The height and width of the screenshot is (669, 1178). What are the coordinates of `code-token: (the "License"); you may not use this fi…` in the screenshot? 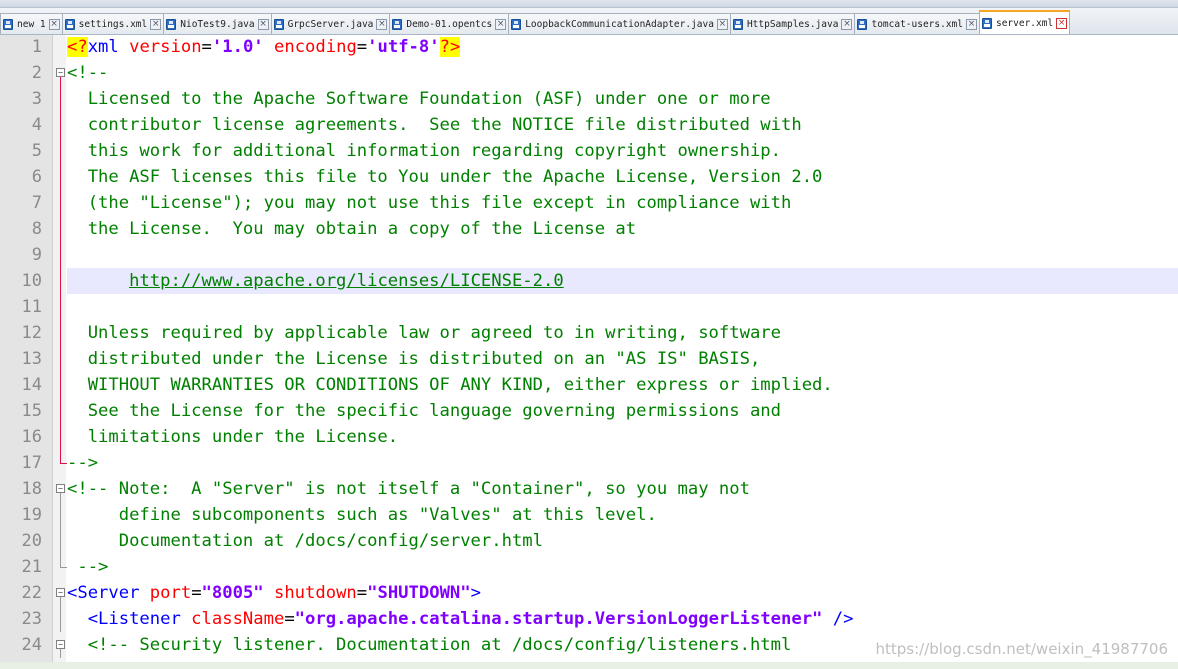 It's located at (429, 203).